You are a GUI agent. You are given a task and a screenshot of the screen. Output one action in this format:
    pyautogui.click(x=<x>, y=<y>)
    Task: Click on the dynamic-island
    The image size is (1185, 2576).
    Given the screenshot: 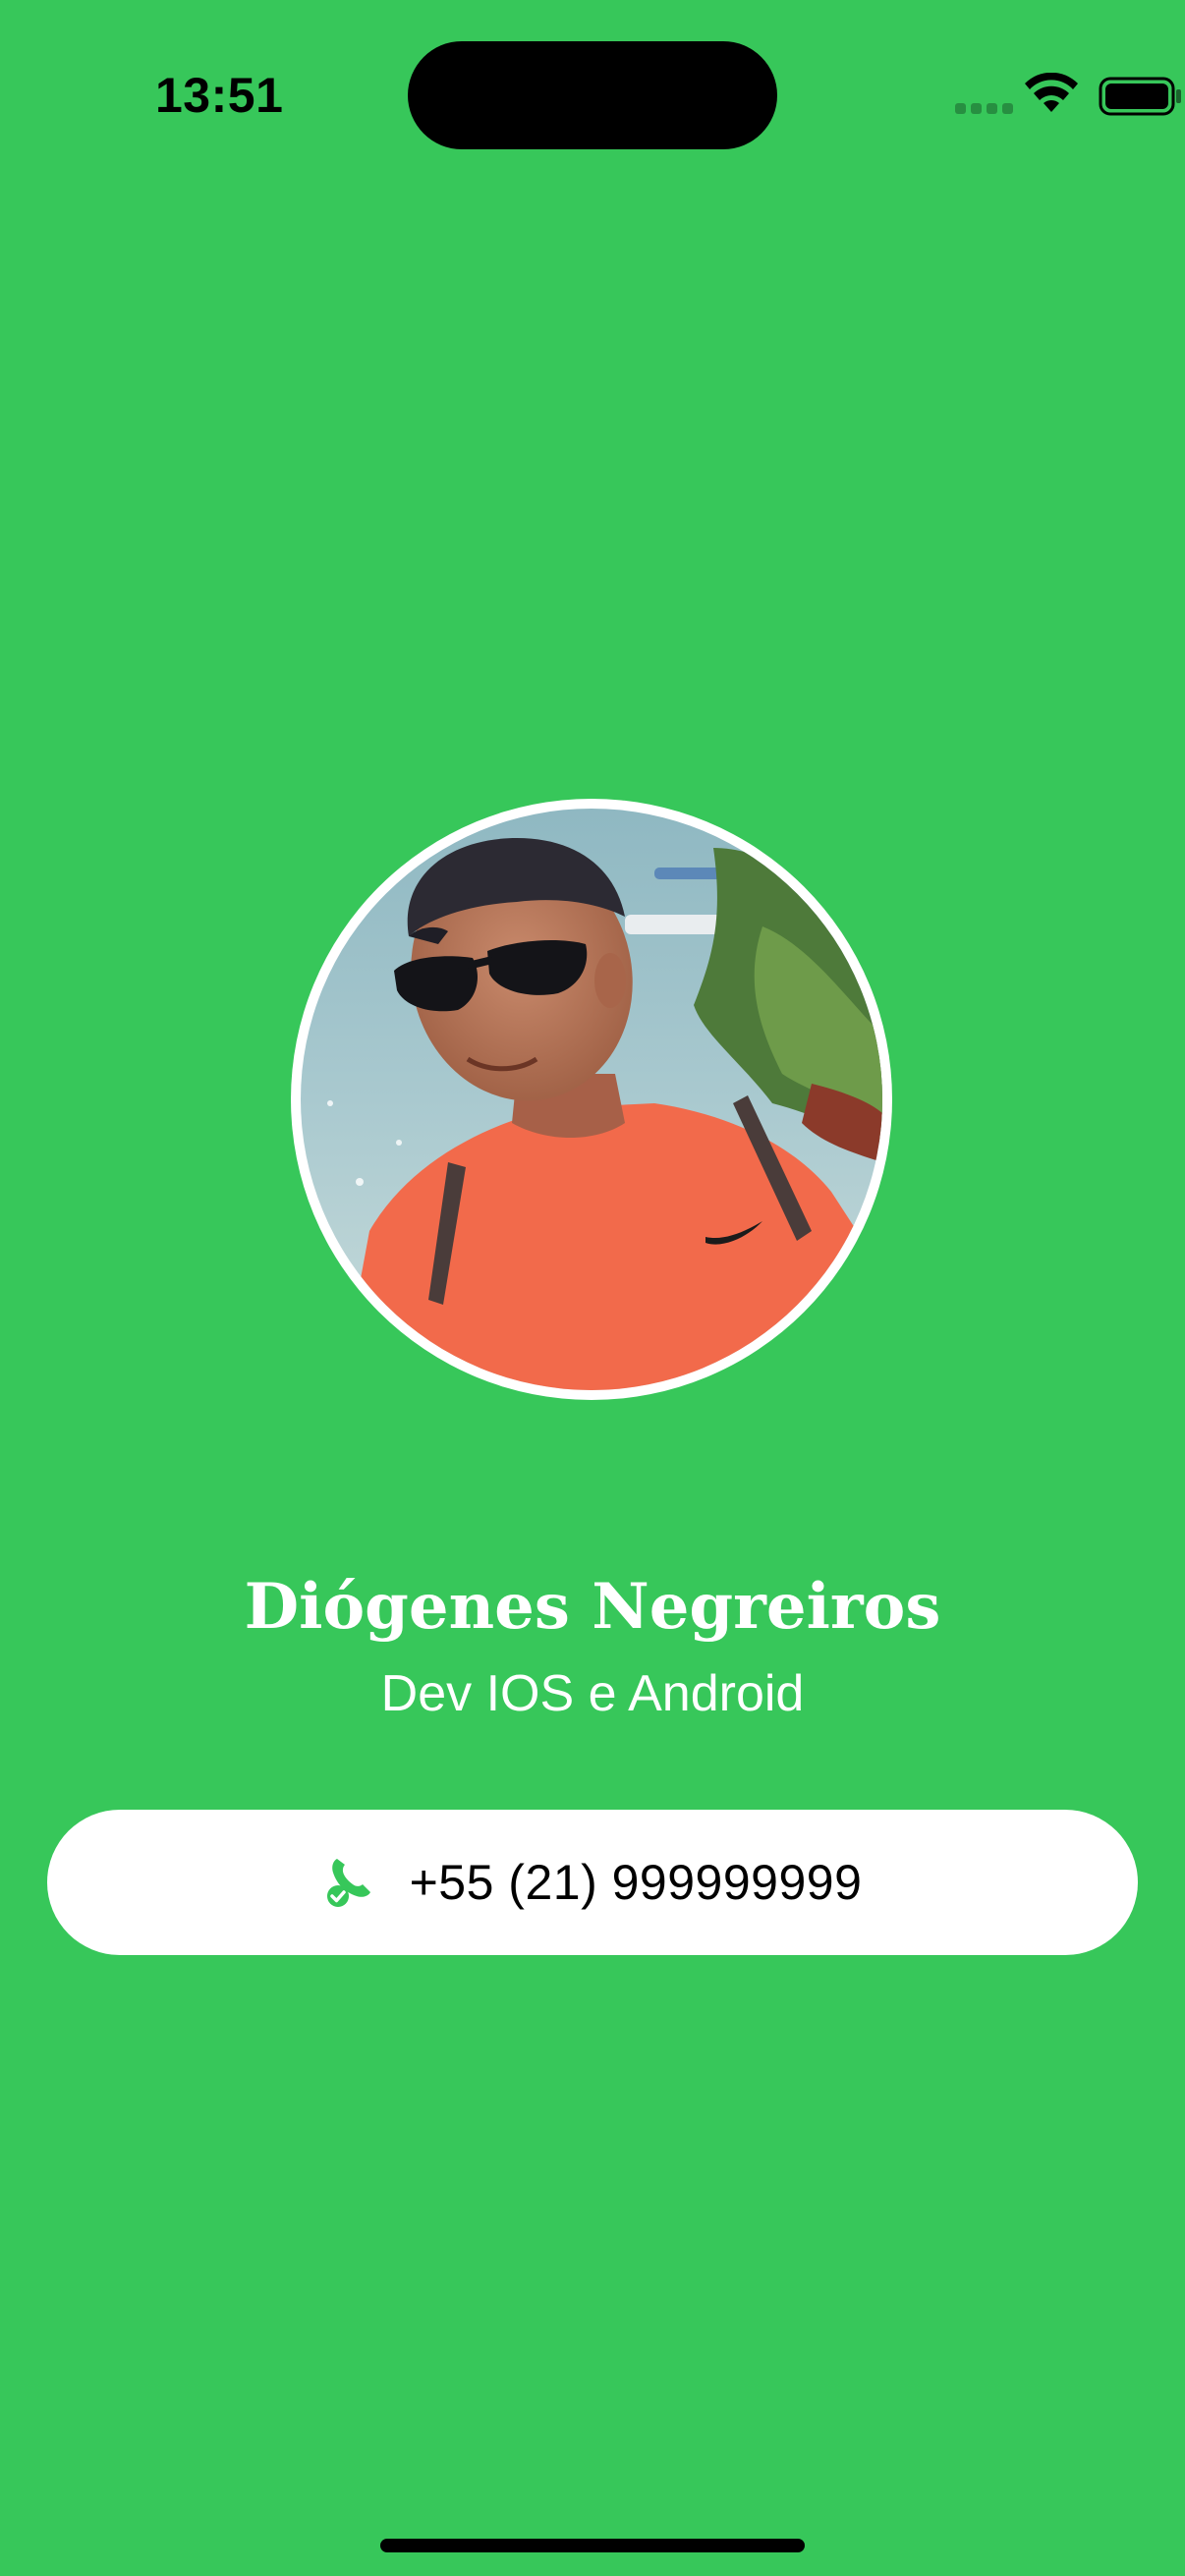 What is the action you would take?
    pyautogui.click(x=592, y=95)
    